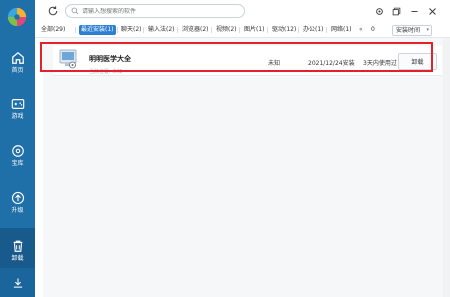 This screenshot has height=297, width=450. I want to click on sidebar-item-uninstall: 卸载, so click(17, 250).